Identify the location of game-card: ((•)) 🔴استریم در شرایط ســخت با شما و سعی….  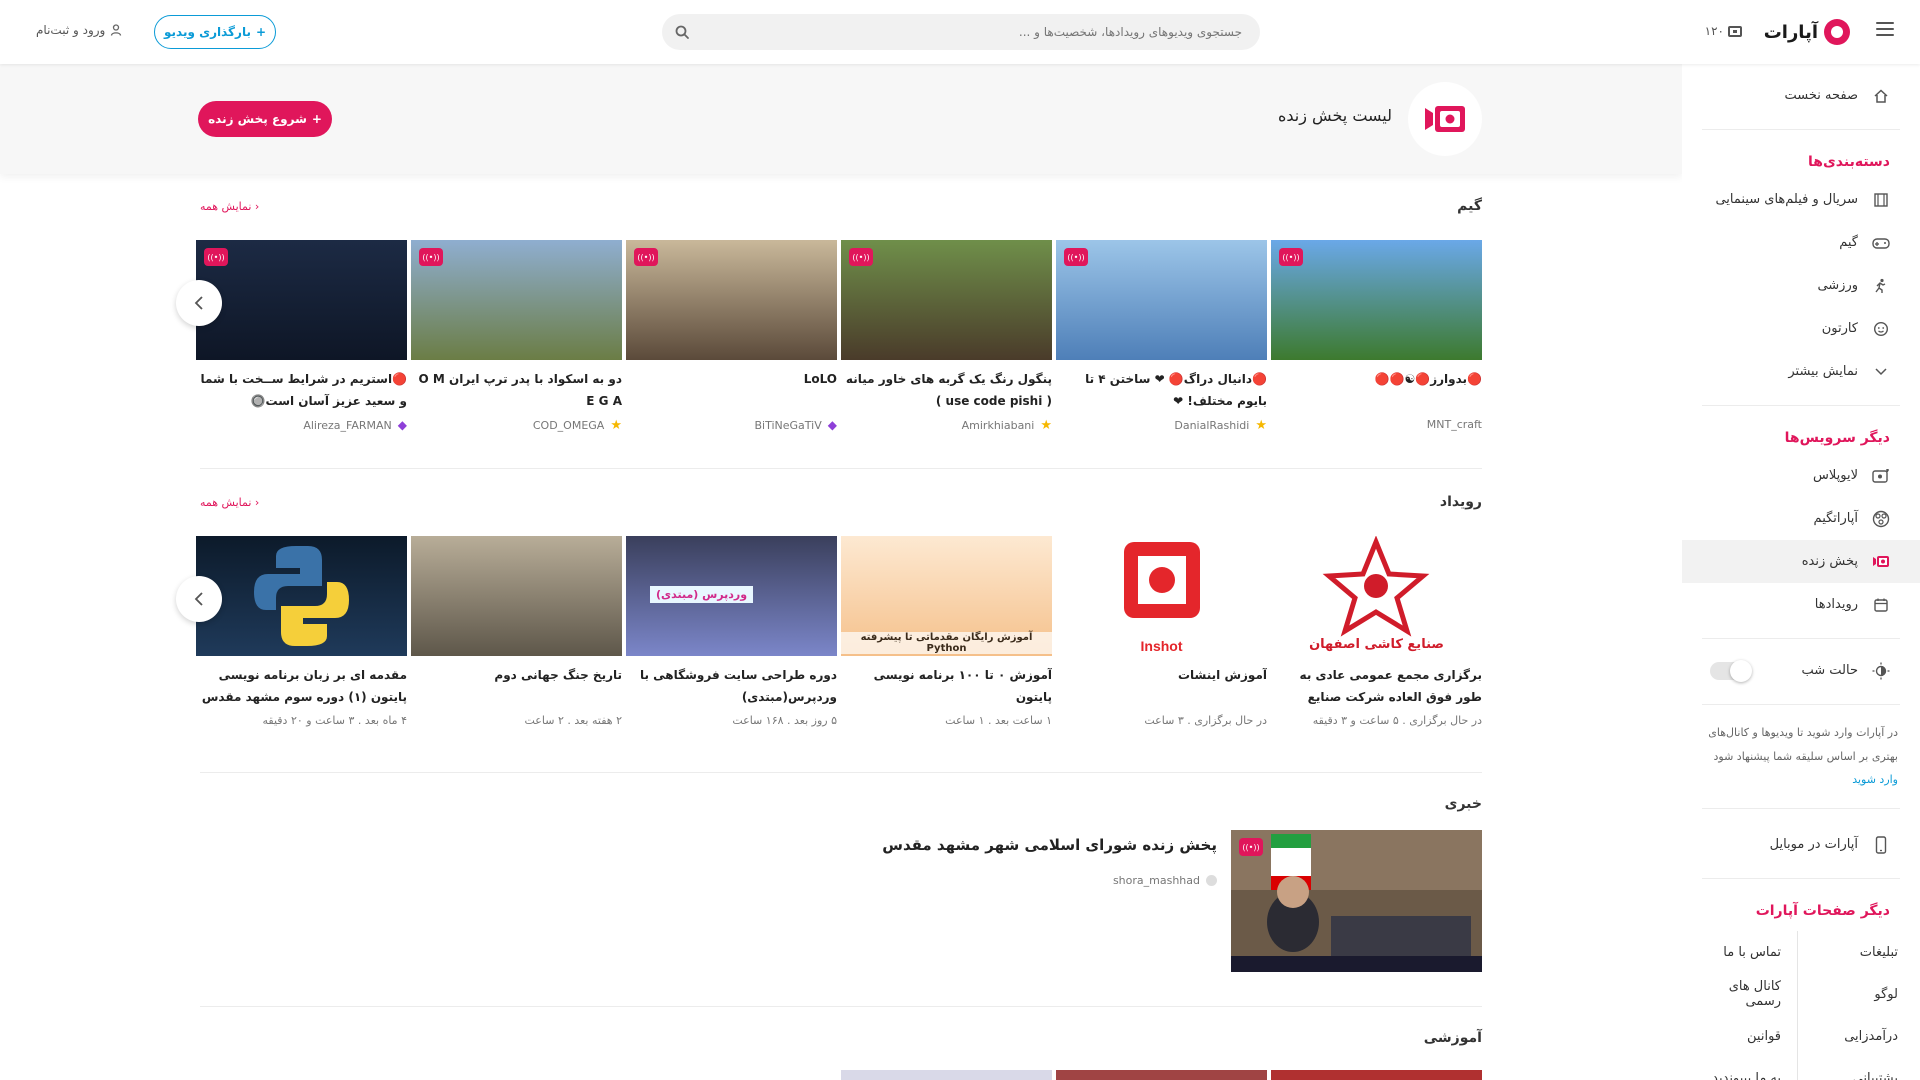
(301, 336).